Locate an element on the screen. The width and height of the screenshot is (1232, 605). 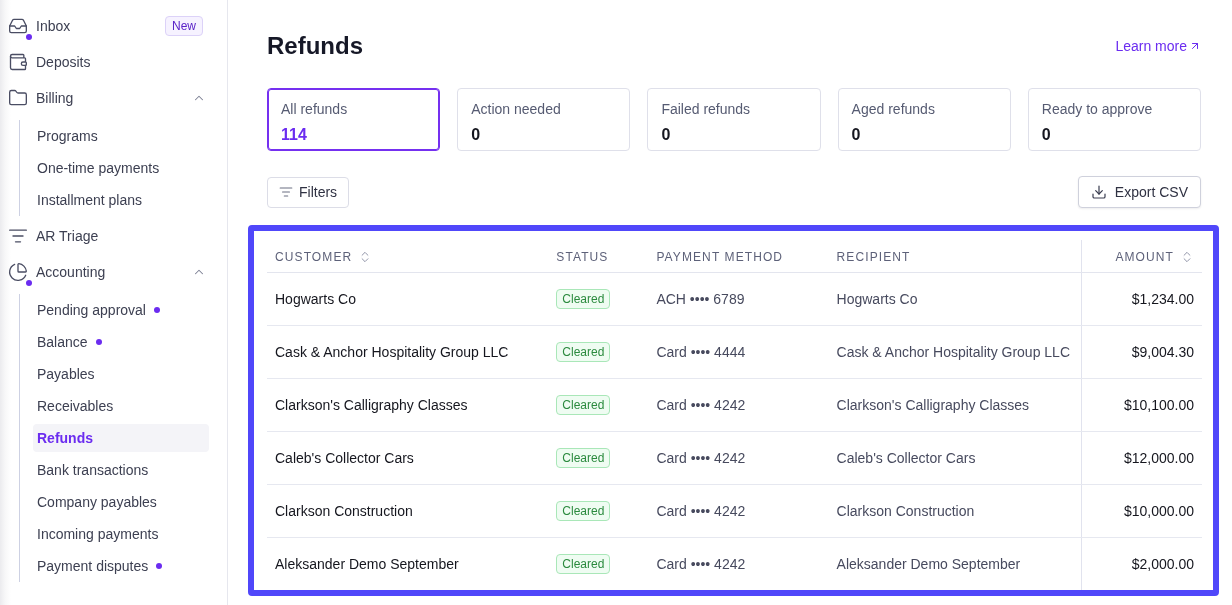
sidebar-link: Deposits is located at coordinates (51, 62).